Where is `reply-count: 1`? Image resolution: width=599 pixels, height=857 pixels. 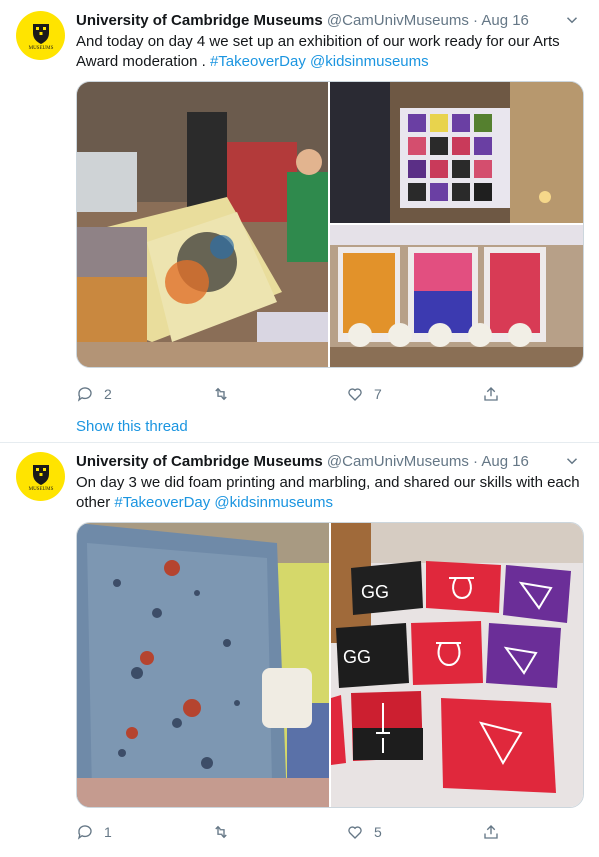
reply-count: 1 is located at coordinates (108, 832).